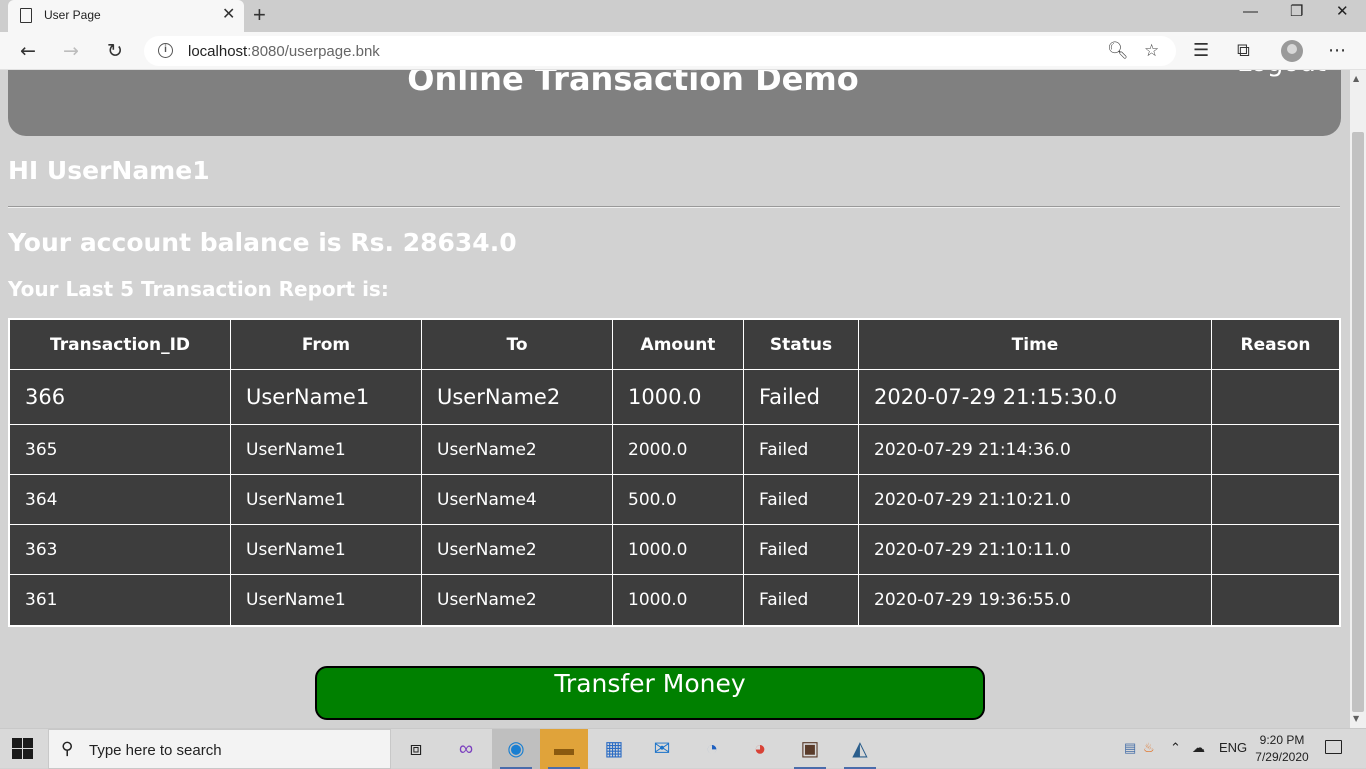 The image size is (1366, 769). Describe the element at coordinates (1035, 600) in the screenshot. I see `cell-time: 2020-07-29 19:36:55.0` at that location.